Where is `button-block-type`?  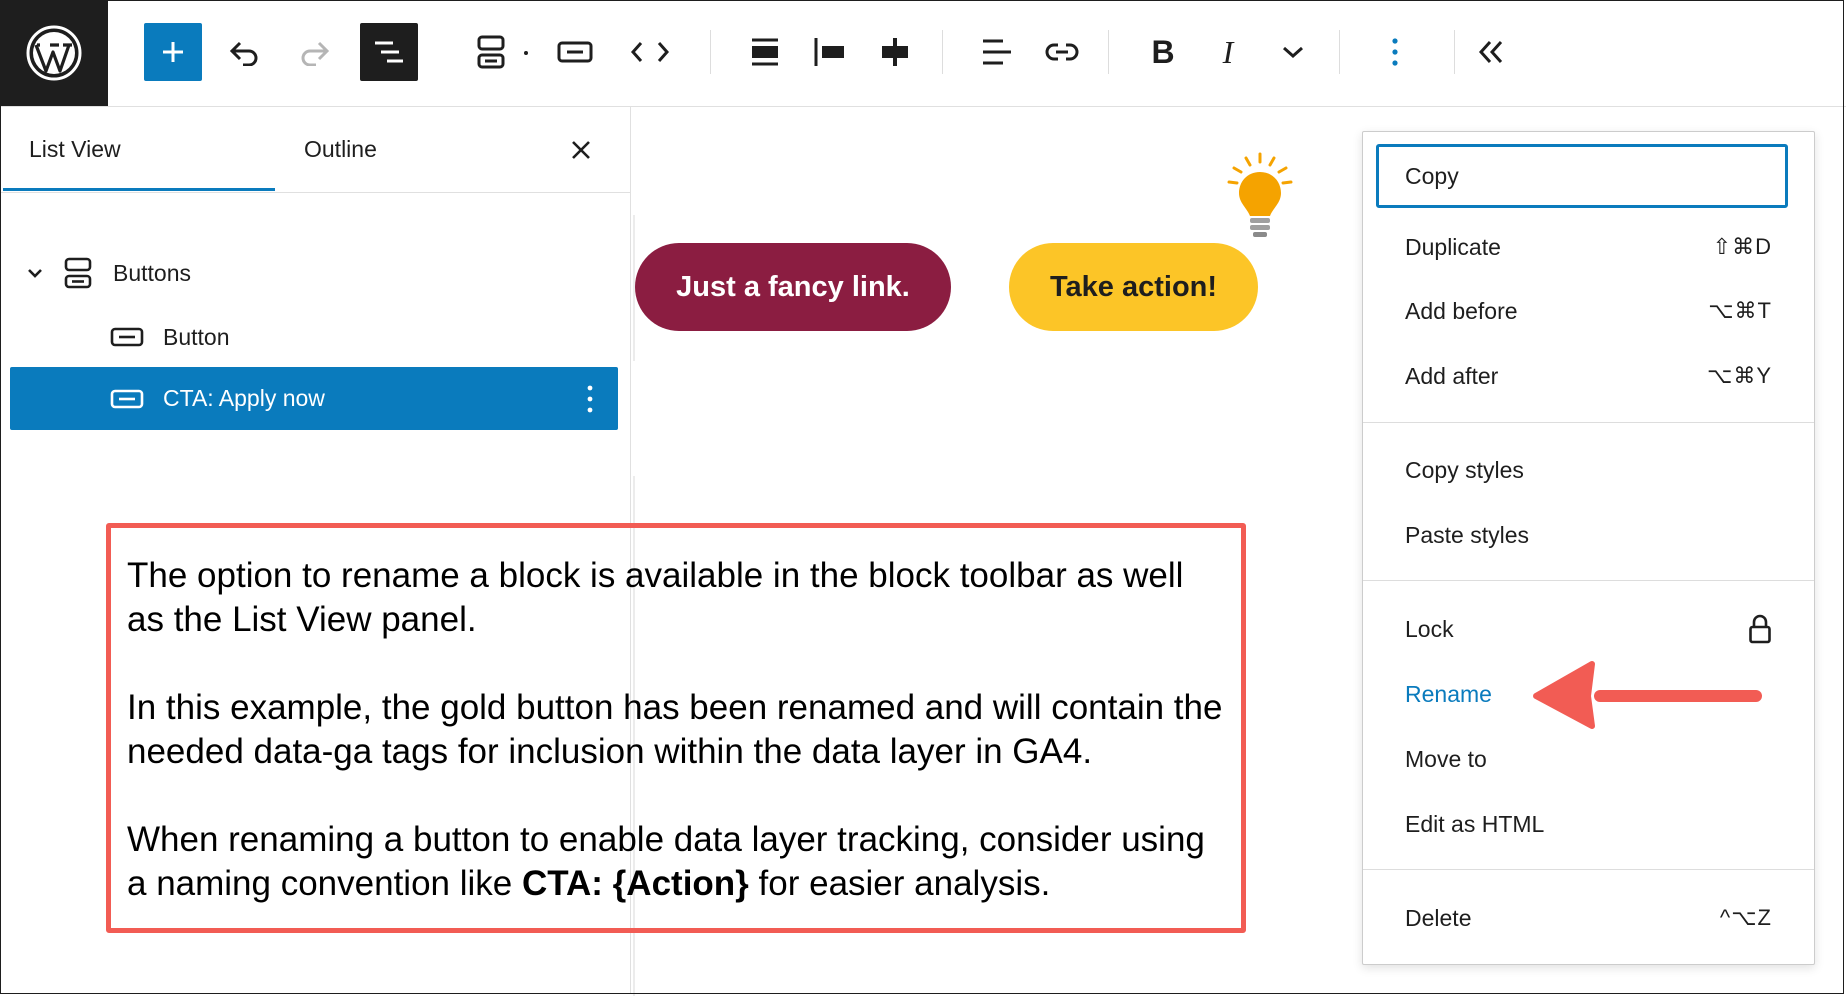 button-block-type is located at coordinates (575, 52).